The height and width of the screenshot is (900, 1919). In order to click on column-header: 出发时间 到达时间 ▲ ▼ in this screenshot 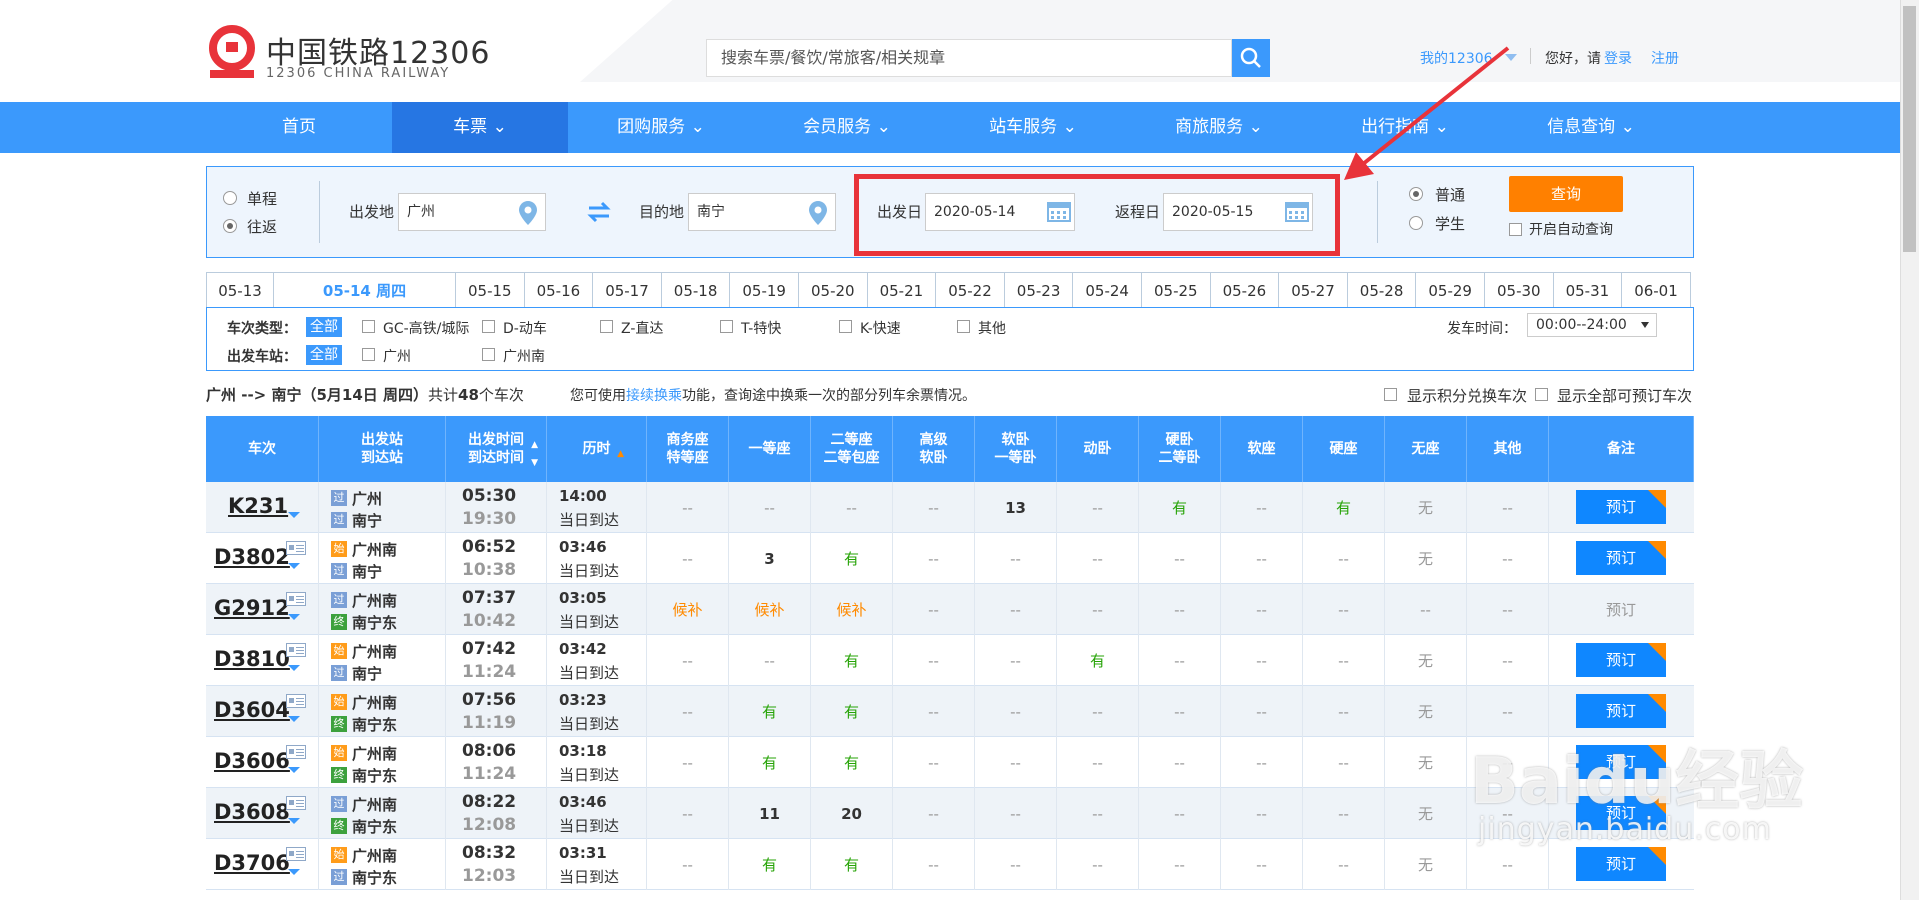, I will do `click(496, 449)`.